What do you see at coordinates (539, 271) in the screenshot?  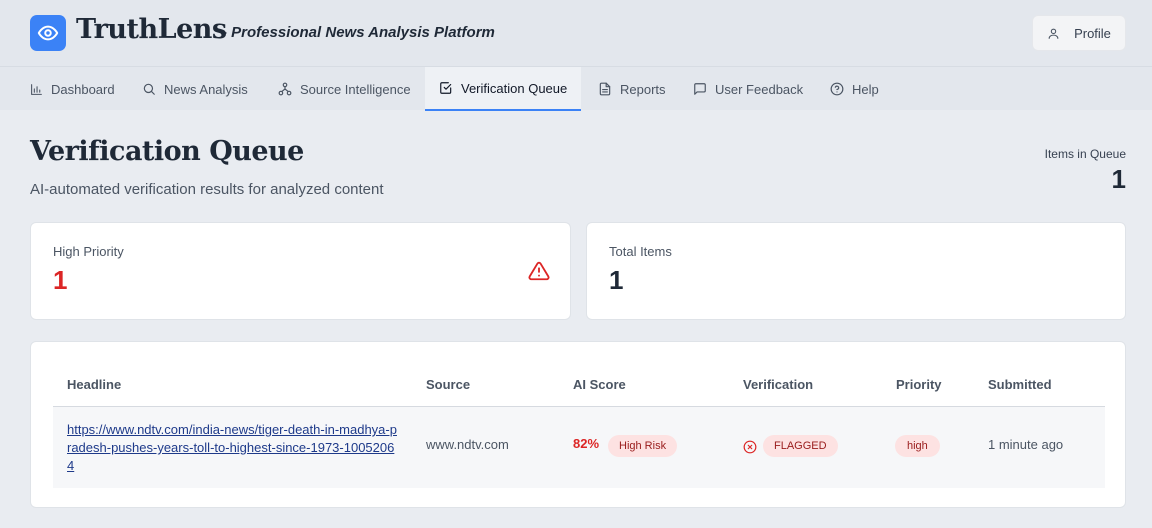 I see `warning-triangle-icon` at bounding box center [539, 271].